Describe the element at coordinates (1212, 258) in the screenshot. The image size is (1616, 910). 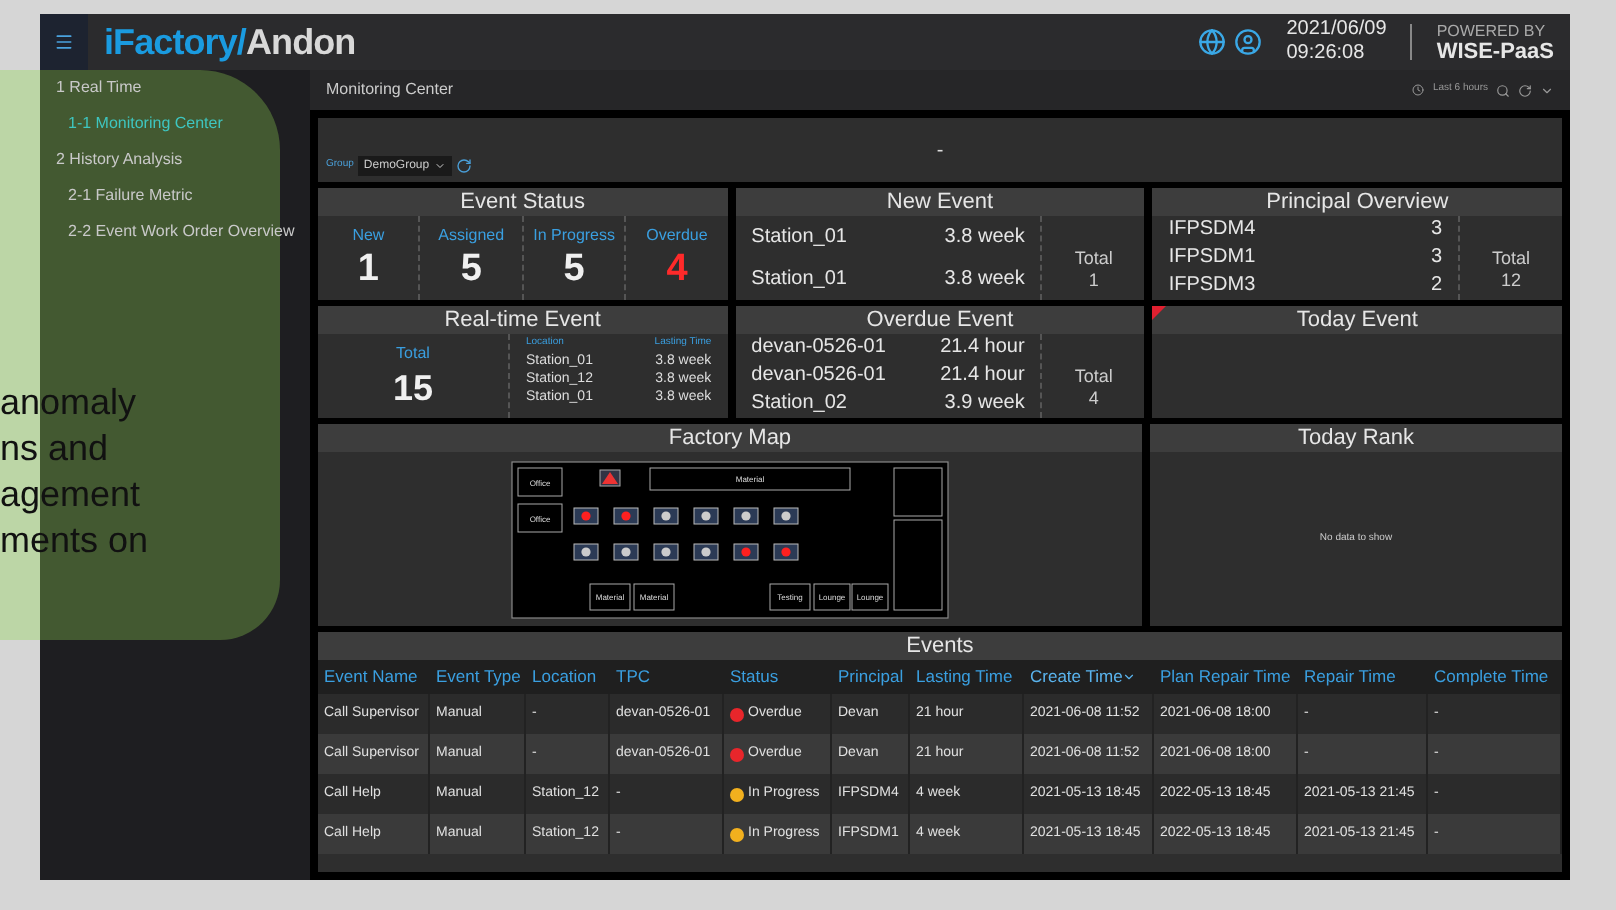
I see `list-name: IFPSDM1` at that location.